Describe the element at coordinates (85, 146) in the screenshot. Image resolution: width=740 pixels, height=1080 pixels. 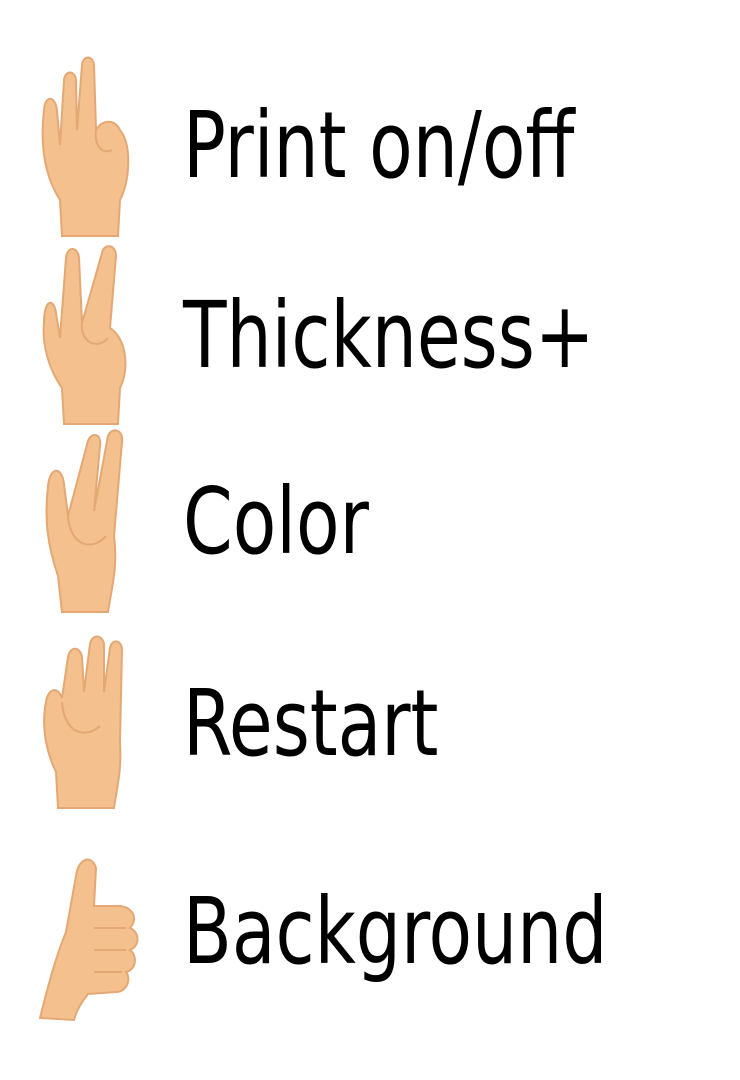
I see `hand-three-fingers-icon` at that location.